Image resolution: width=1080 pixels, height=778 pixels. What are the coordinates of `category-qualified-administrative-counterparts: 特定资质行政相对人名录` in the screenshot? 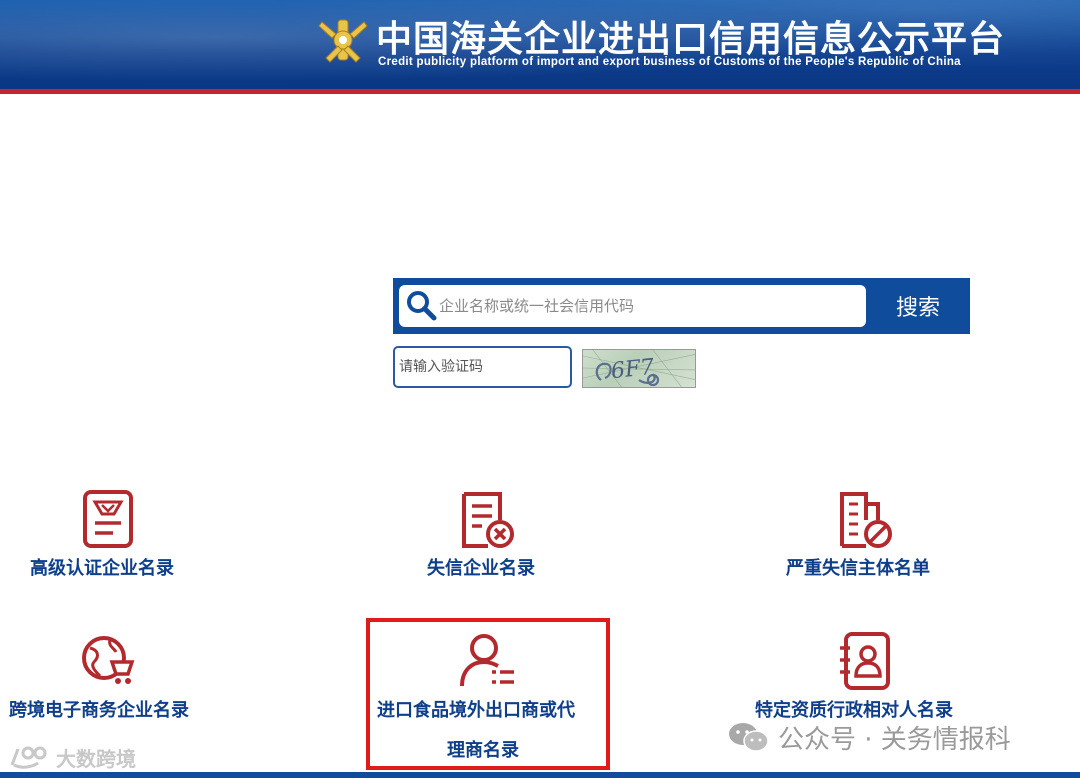 It's located at (870, 676).